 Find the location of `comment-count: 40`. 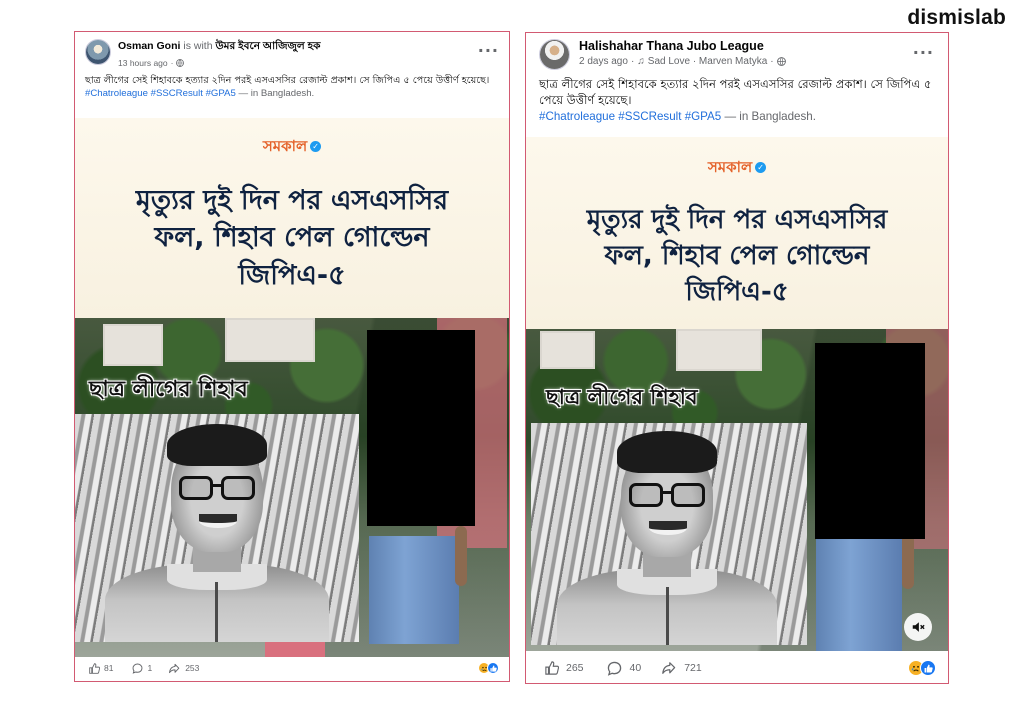

comment-count: 40 is located at coordinates (635, 668).